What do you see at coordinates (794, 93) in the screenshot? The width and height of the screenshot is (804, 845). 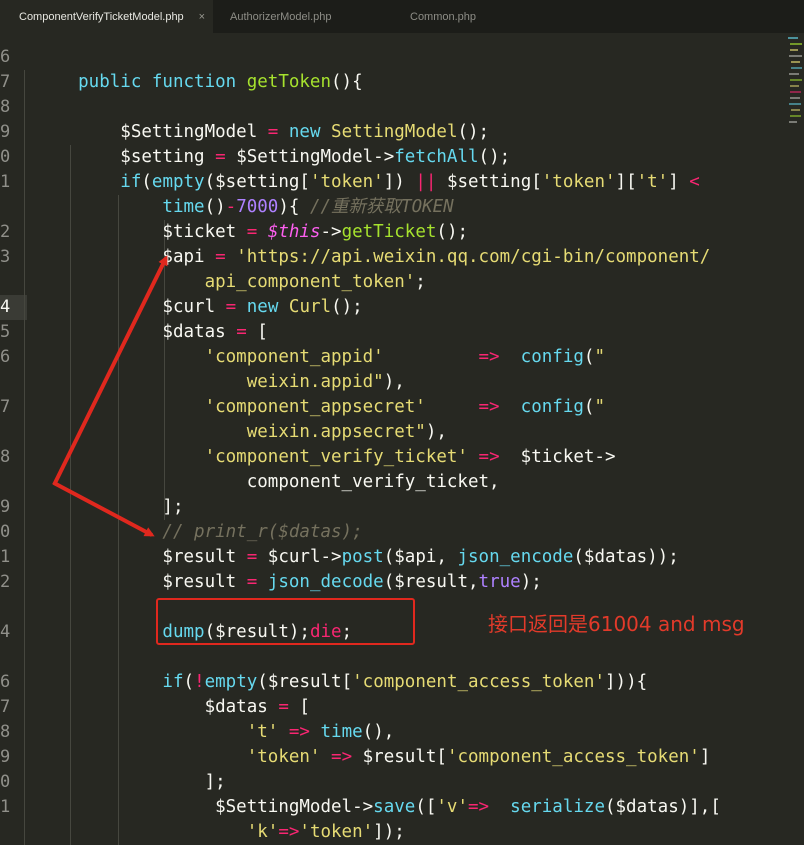 I see `minimap` at bounding box center [794, 93].